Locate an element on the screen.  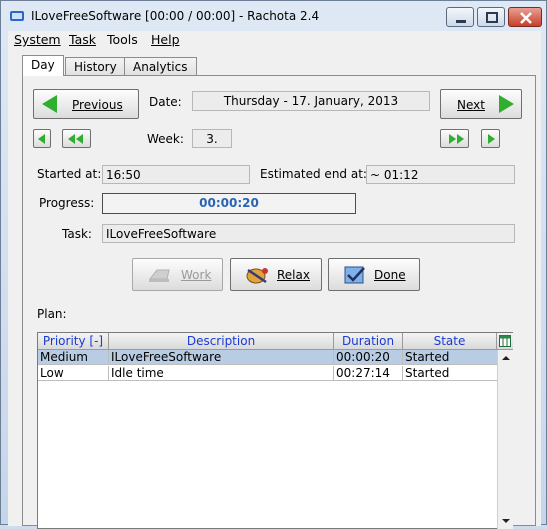
column-chooser-button is located at coordinates (505, 341).